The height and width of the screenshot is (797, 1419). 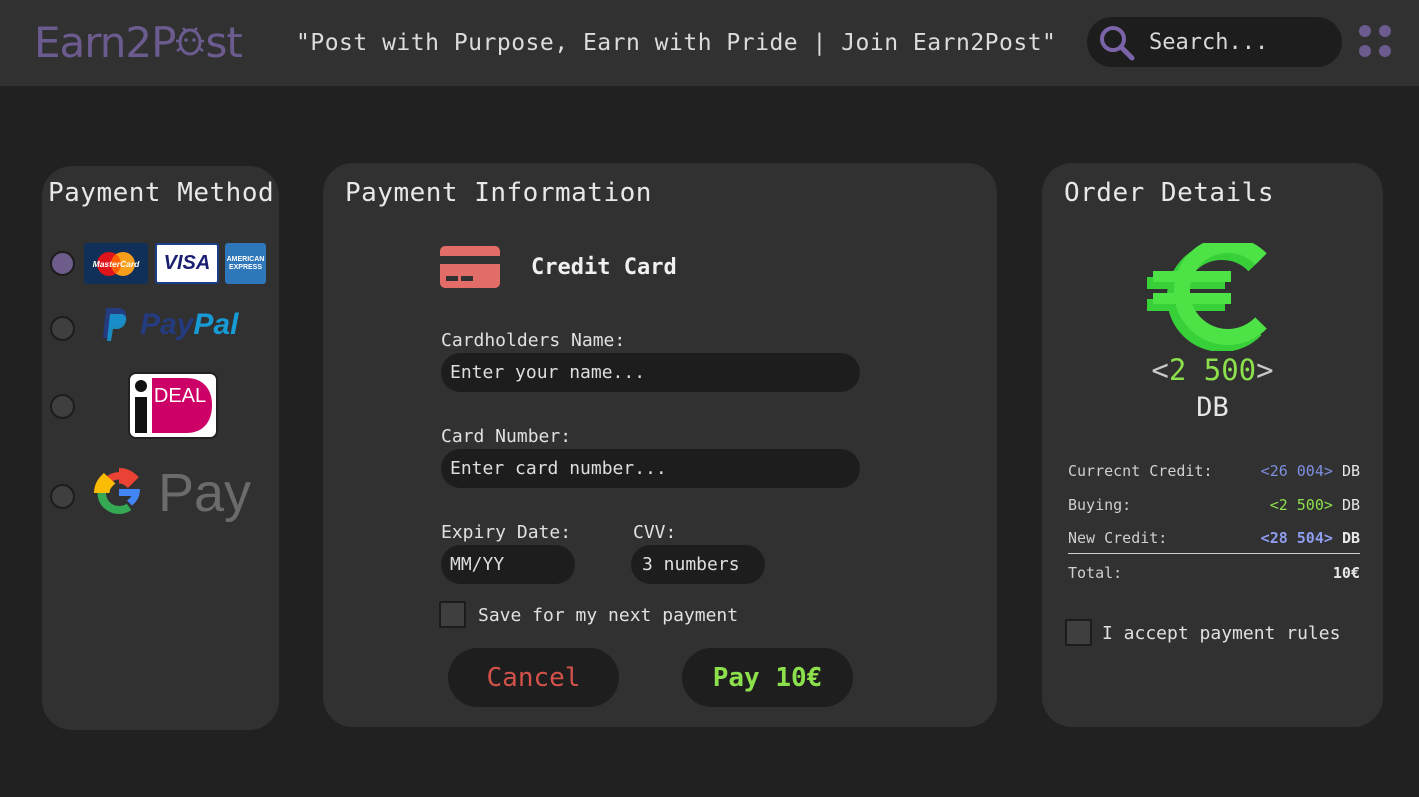 What do you see at coordinates (533, 340) in the screenshot?
I see `cardholder-name-label: Cardholders Name:` at bounding box center [533, 340].